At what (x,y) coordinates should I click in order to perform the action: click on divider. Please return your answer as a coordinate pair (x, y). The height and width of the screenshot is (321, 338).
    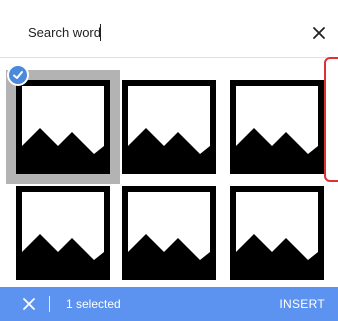
    Looking at the image, I should click on (49, 304).